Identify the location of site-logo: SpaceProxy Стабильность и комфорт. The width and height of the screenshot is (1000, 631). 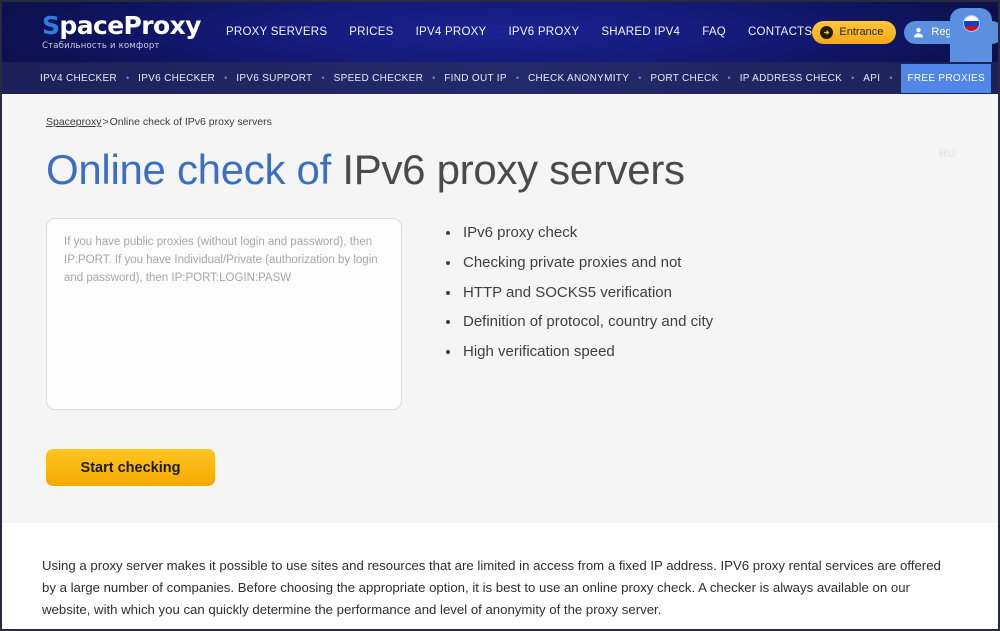
(122, 32).